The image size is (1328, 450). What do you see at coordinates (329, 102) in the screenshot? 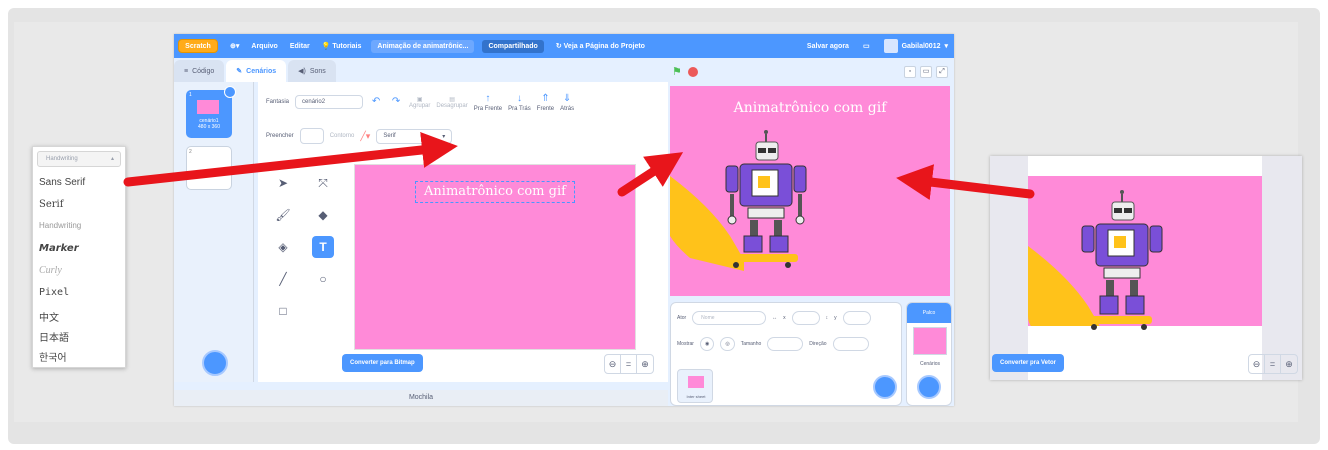
I see `costume-name-input: cenário2` at bounding box center [329, 102].